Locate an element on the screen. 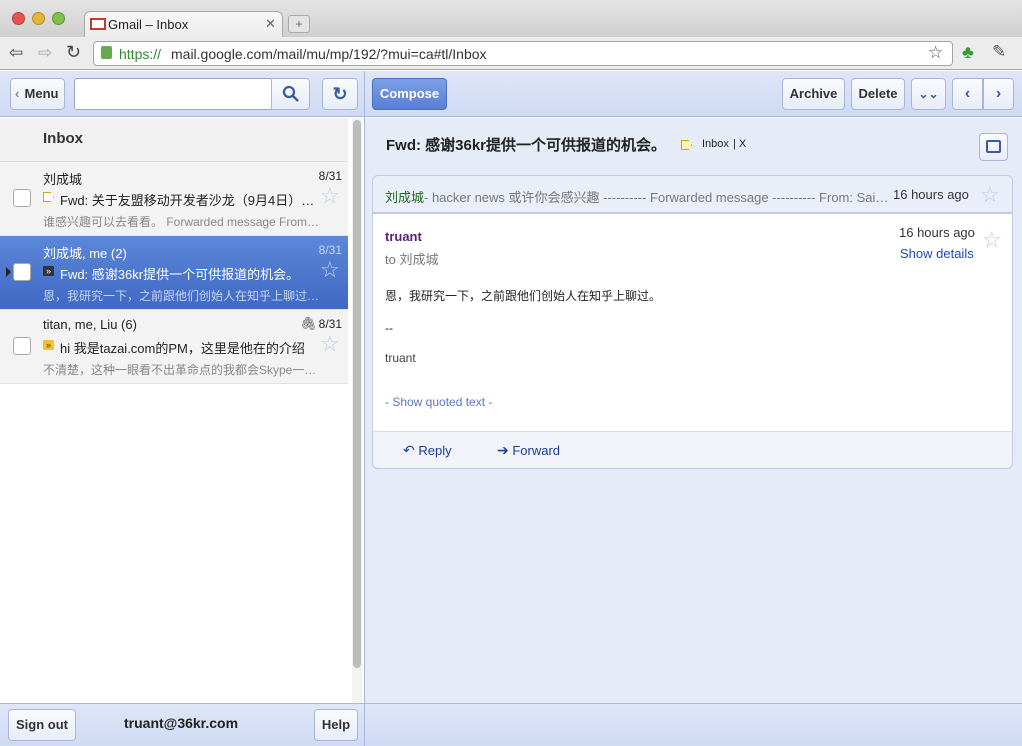 Image resolution: width=1022 pixels, height=746 pixels. thread-subject: Fwd: 感谢36kr提供一个可供报道的机会。 is located at coordinates (180, 274).